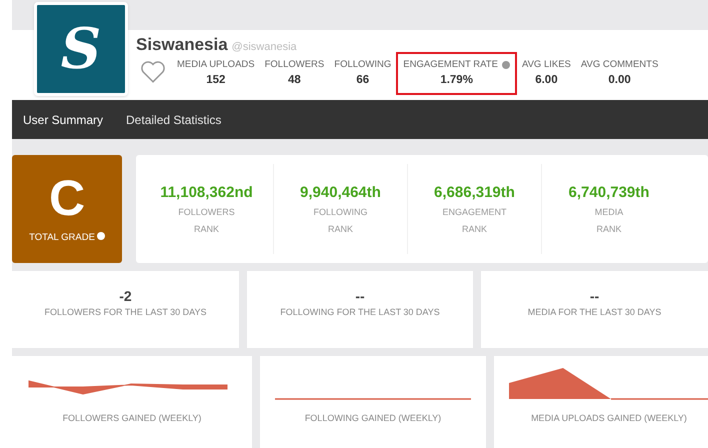 This screenshot has width=708, height=448. Describe the element at coordinates (182, 45) in the screenshot. I see `profile-name: Siswanesia` at that location.